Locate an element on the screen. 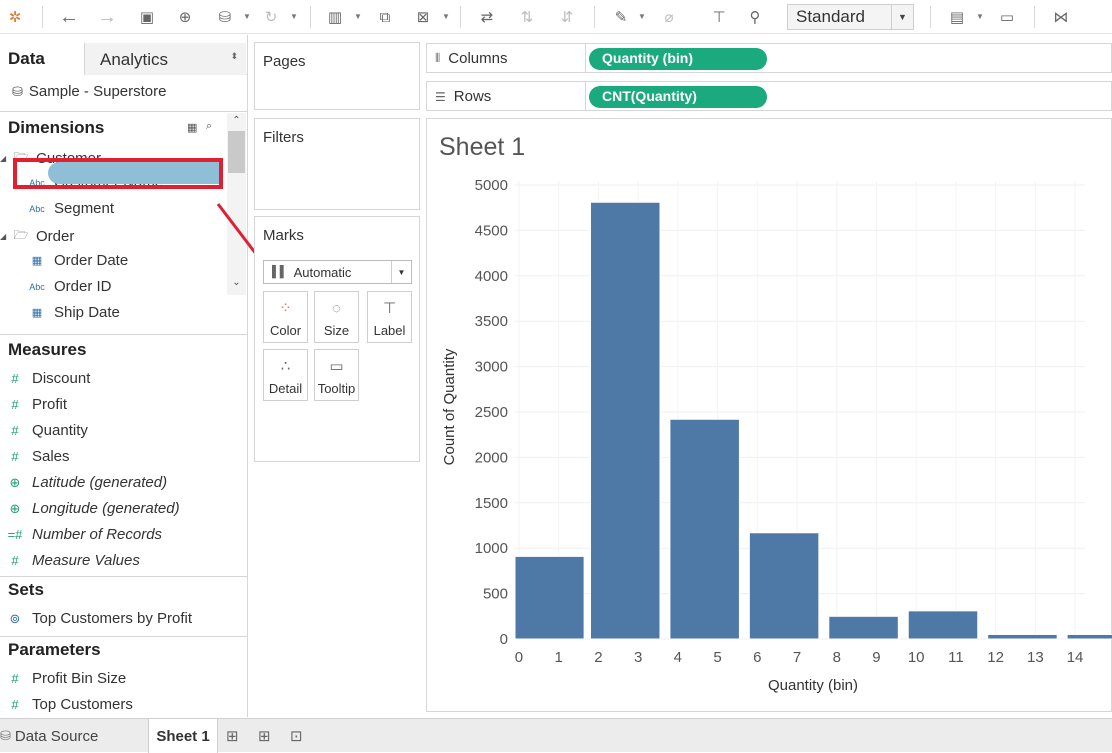 The image size is (1112, 753). x-tick-label: 12 is located at coordinates (995, 657).